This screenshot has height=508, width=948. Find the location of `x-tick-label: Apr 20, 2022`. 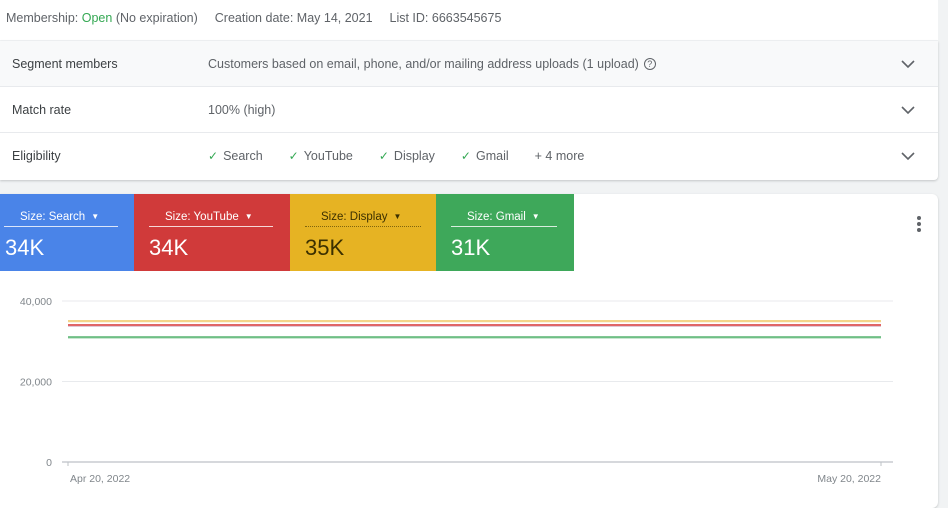

x-tick-label: Apr 20, 2022 is located at coordinates (100, 479).